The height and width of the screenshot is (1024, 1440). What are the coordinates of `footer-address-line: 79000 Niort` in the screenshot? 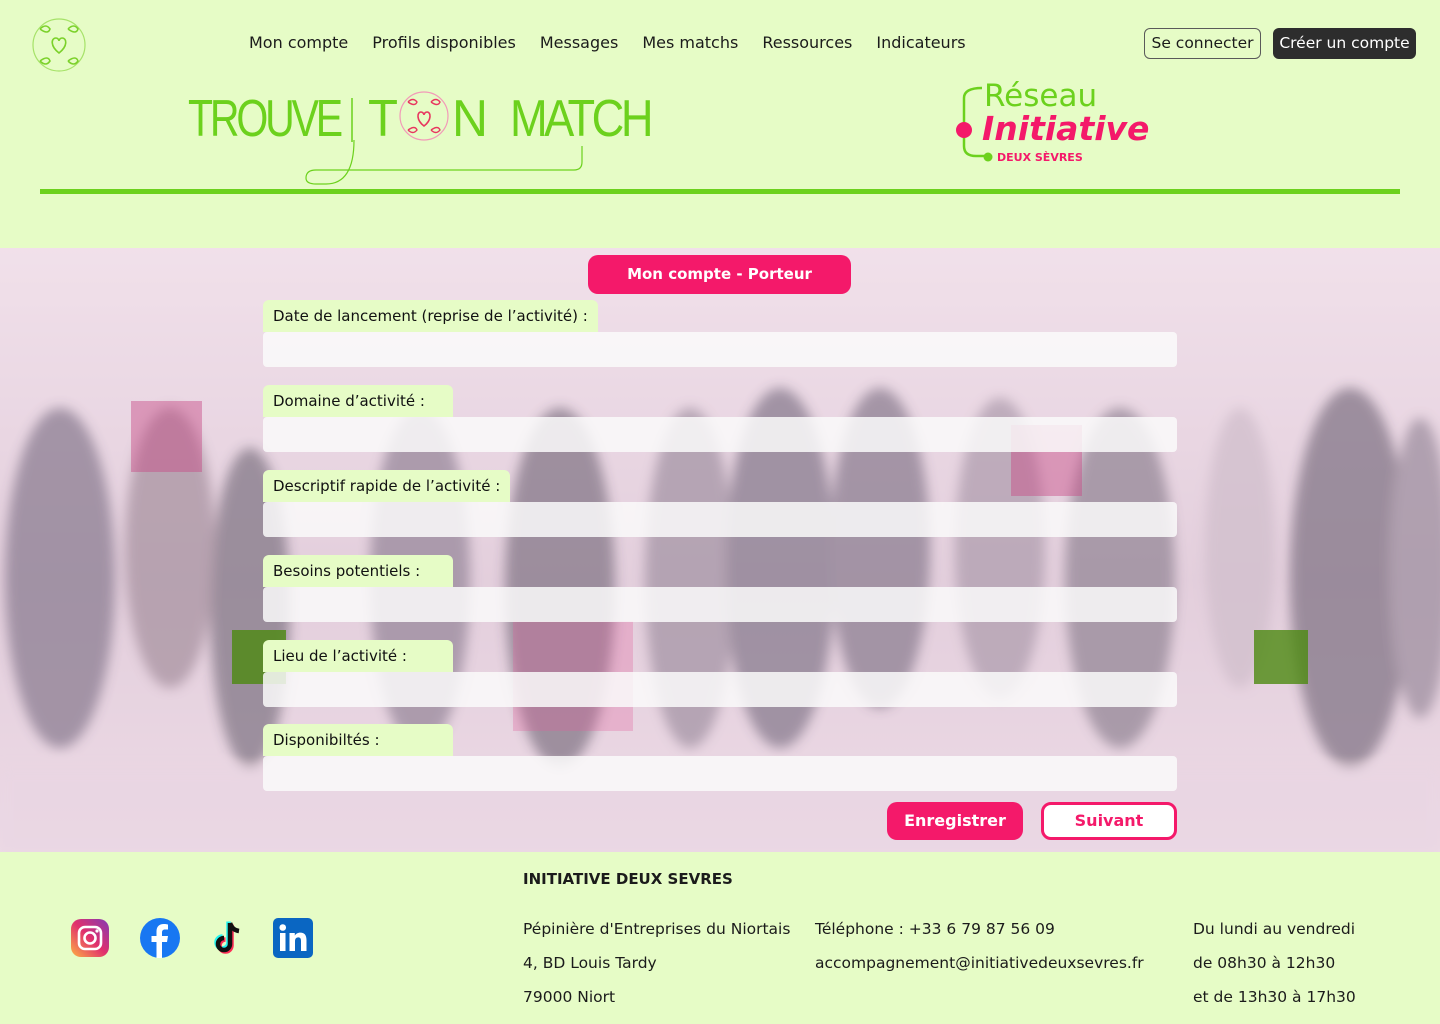 It's located at (569, 997).